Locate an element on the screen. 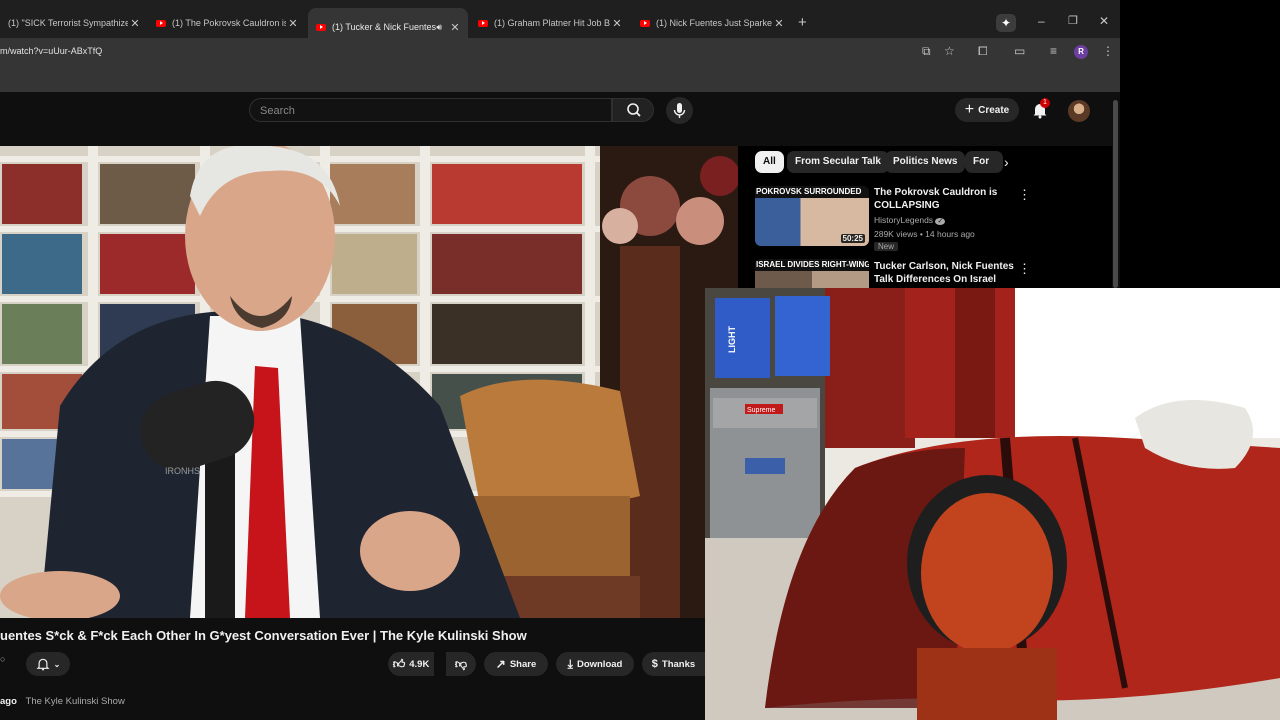 This screenshot has width=1280, height=720. thanks-button: $ Thanks is located at coordinates (673, 664).